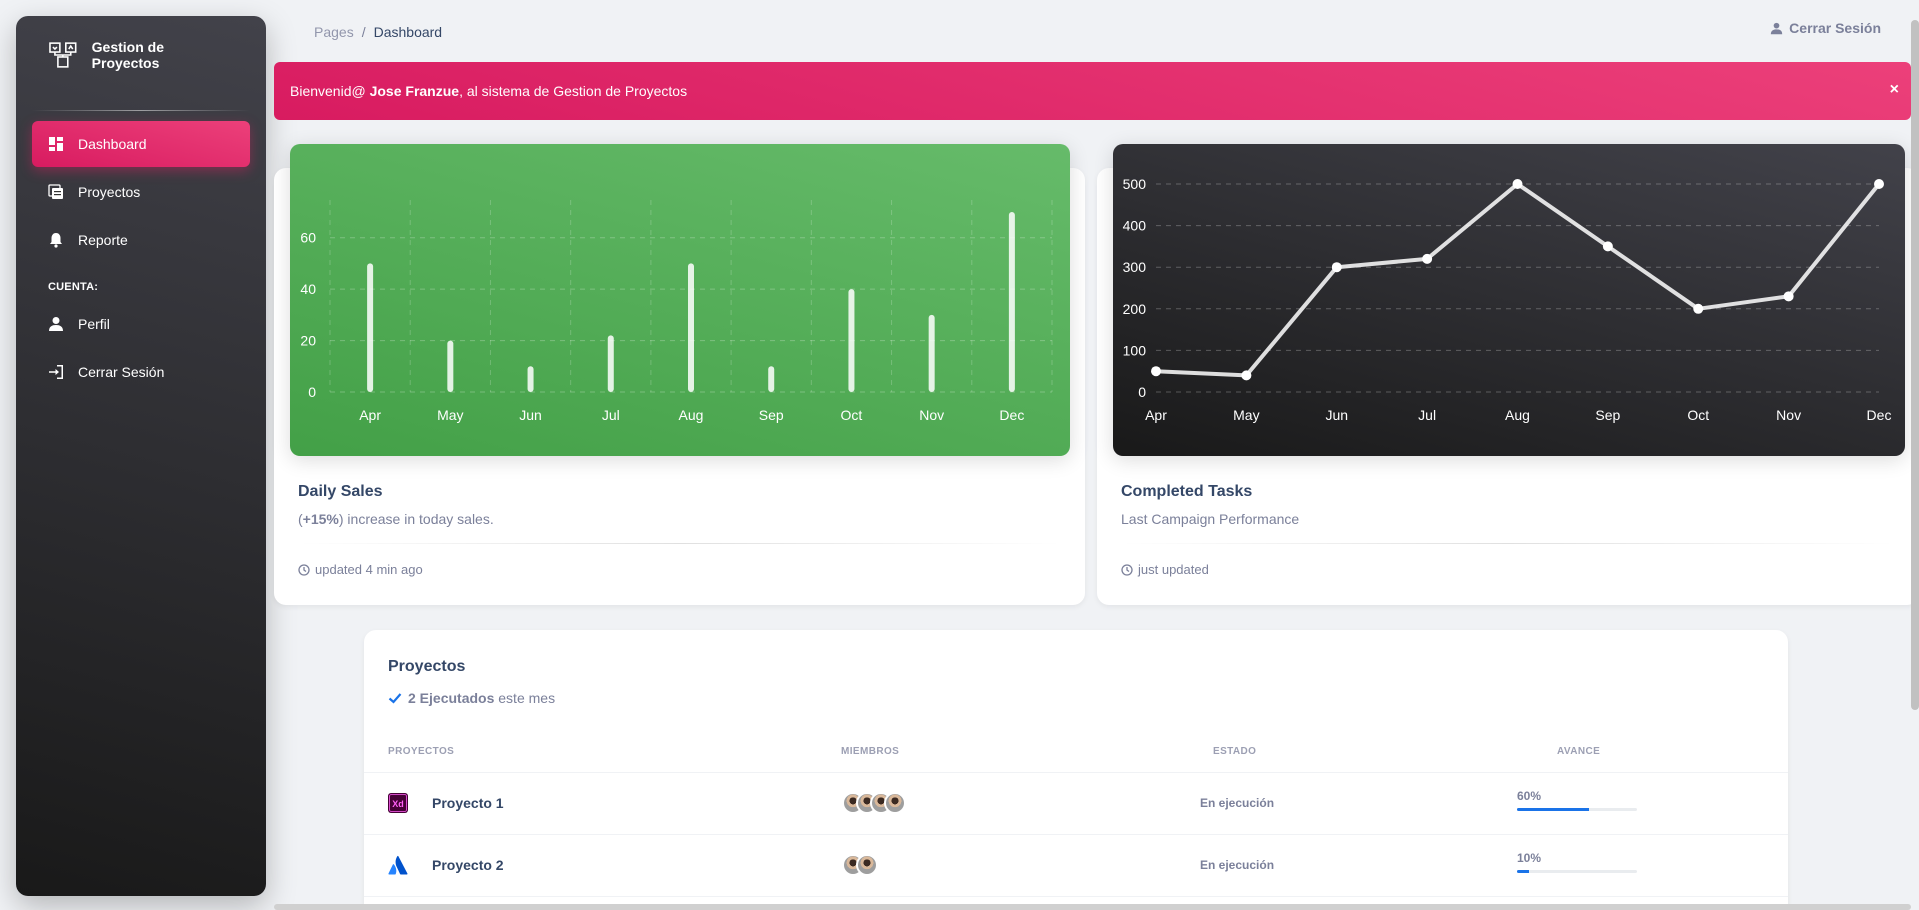 The image size is (1919, 910). What do you see at coordinates (1076, 803) in the screenshot?
I see `table-row: Xd Proyecto 1 En ejecución 60%` at bounding box center [1076, 803].